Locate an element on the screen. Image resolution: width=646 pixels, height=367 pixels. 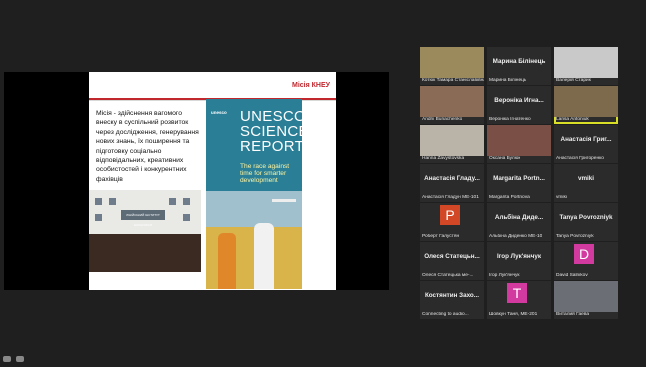
participant-label: Виталий Гаева is located at coordinates (573, 314).